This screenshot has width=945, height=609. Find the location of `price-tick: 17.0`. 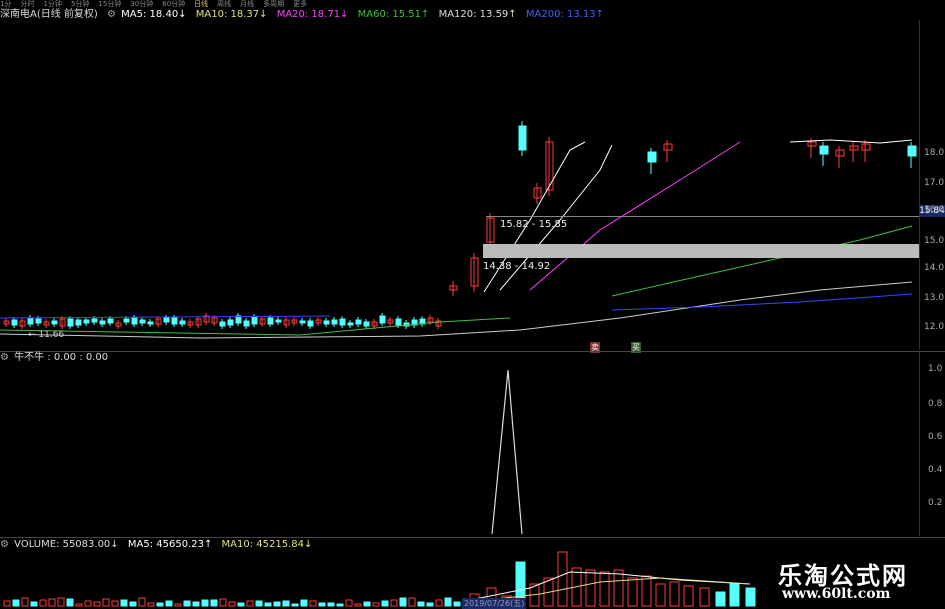

price-tick: 17.0 is located at coordinates (934, 183).